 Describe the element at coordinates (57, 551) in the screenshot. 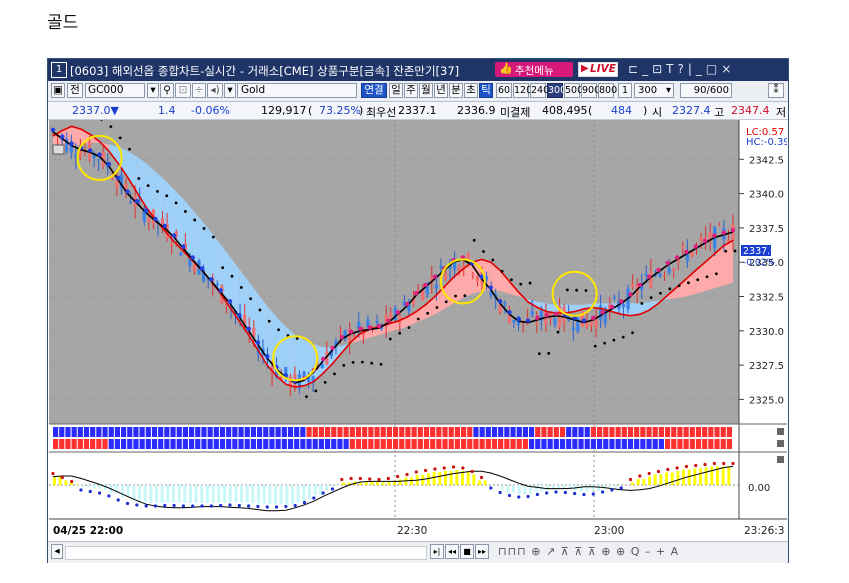

I see `scroll-left-button: ◂` at that location.